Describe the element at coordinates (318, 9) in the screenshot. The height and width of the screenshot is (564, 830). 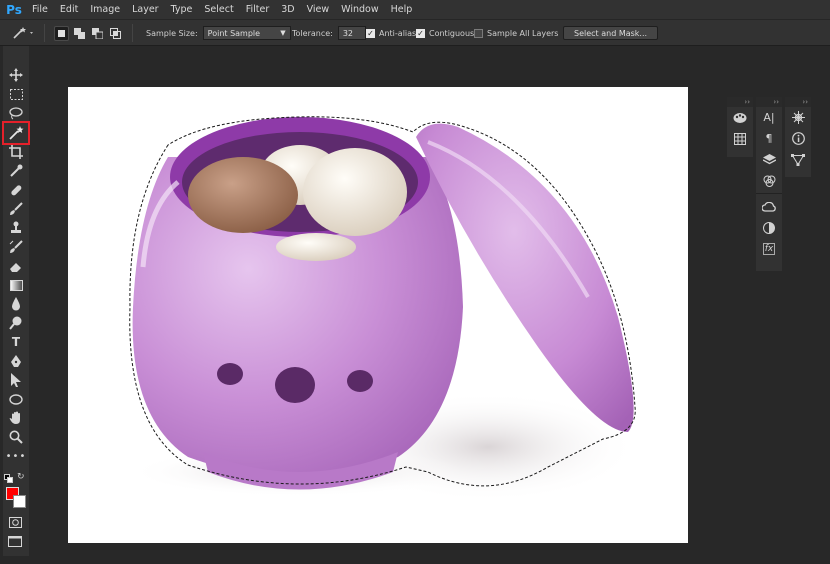
I see `menu-view: View` at that location.